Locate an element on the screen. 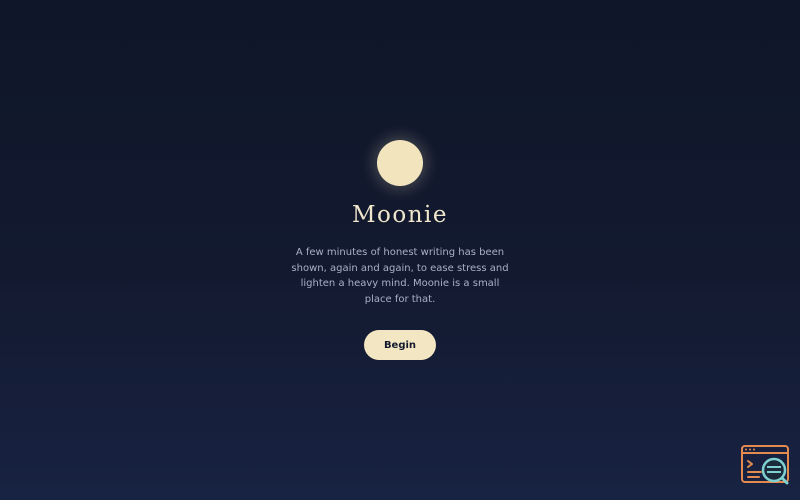 The height and width of the screenshot is (500, 800). devtools-inspect-icon-graphic is located at coordinates (765, 465).